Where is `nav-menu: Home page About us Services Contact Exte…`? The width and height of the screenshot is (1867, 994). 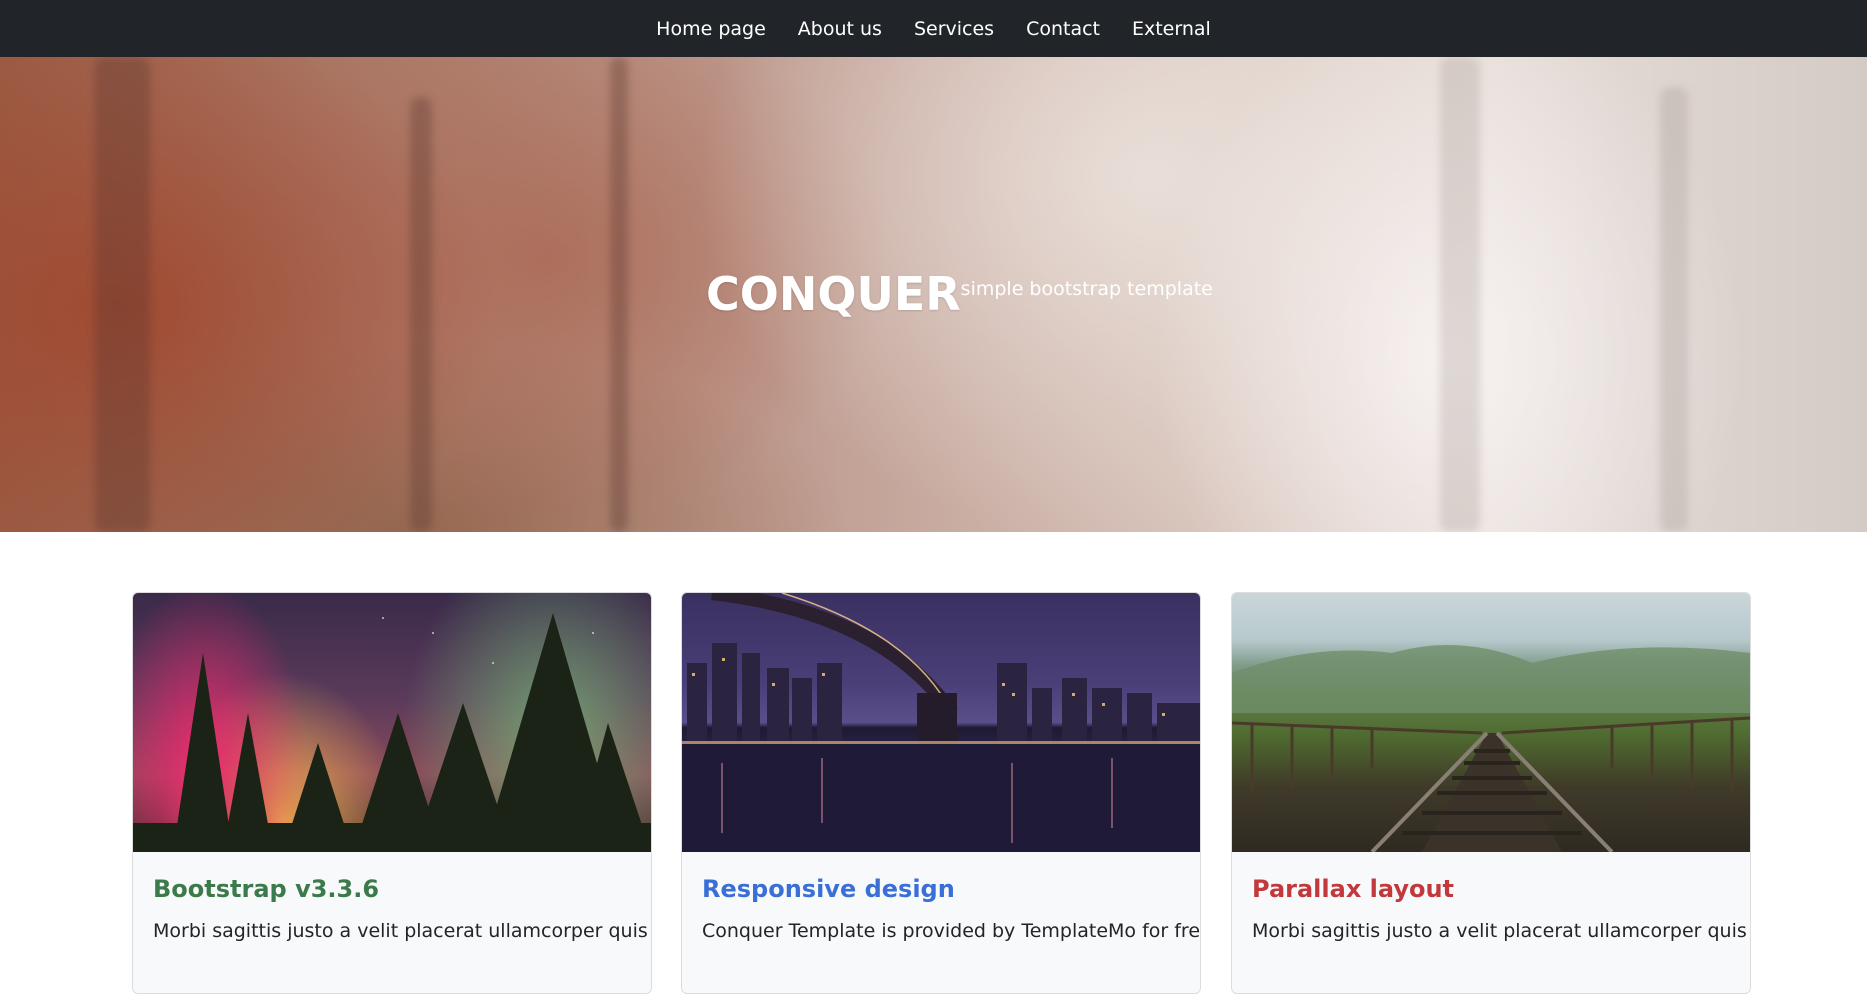
nav-menu: Home page About us Services Contact Exte… is located at coordinates (933, 29).